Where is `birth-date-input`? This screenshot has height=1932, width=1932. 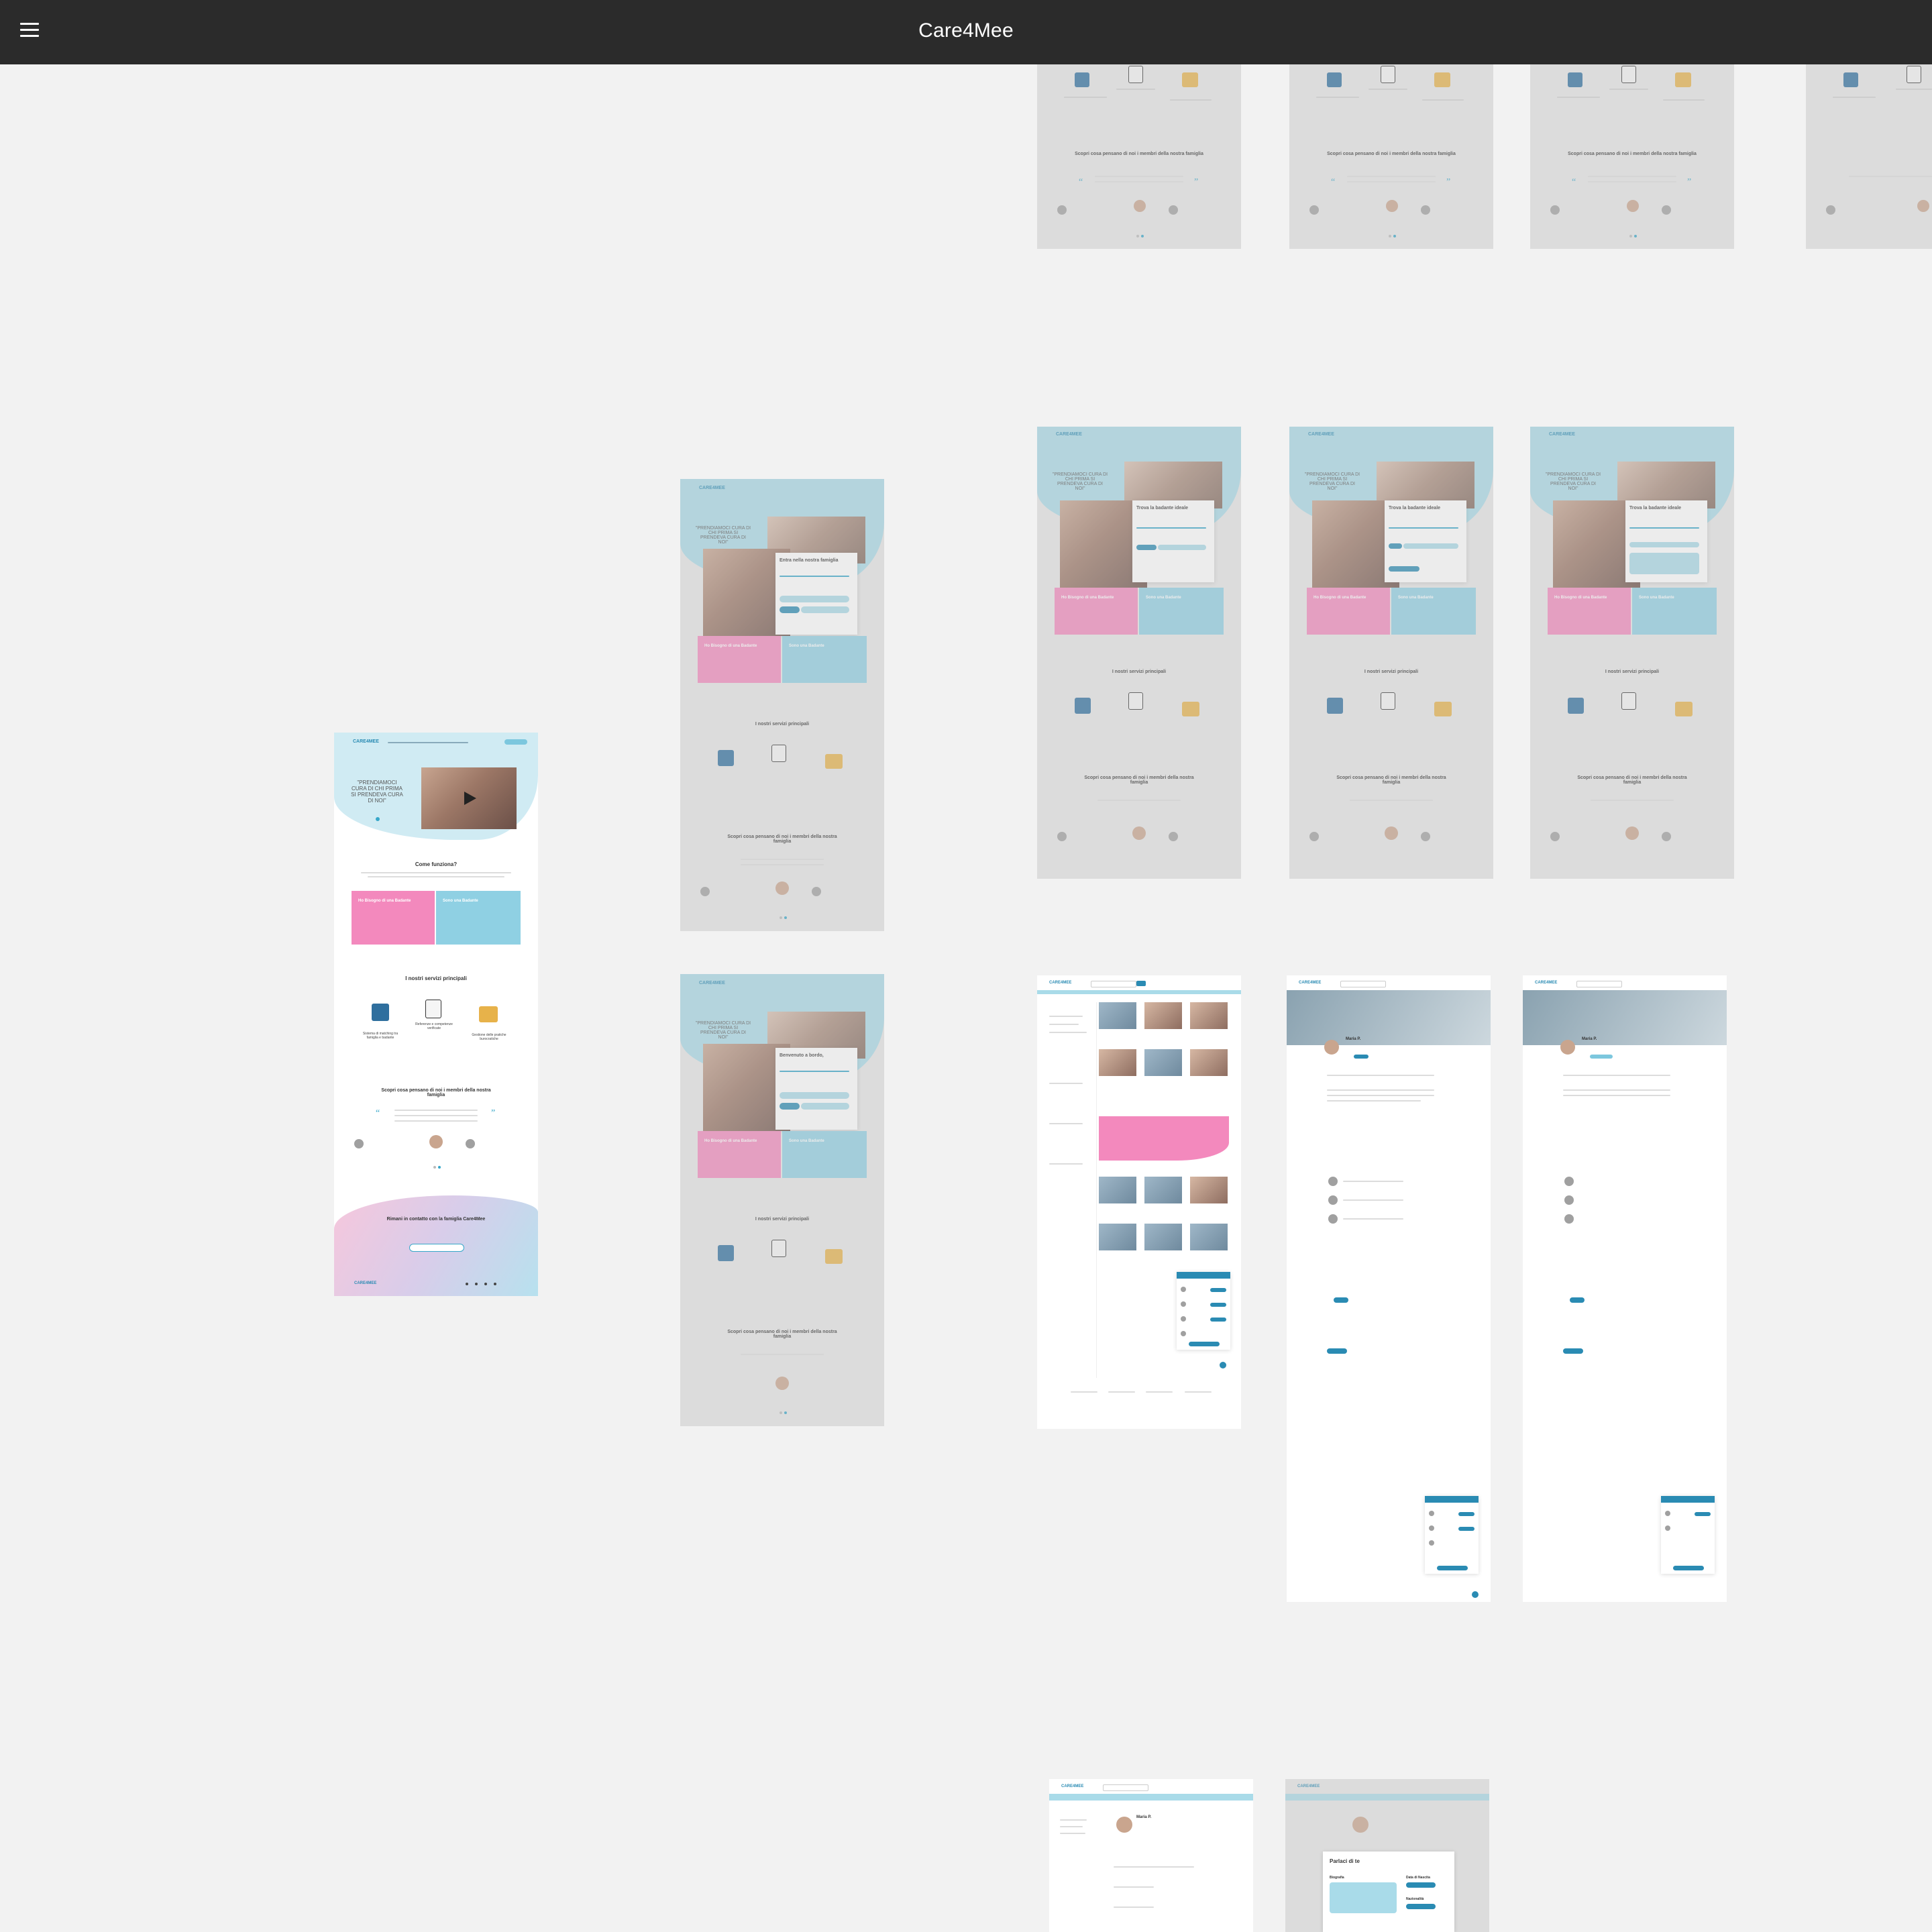 birth-date-input is located at coordinates (1421, 1885).